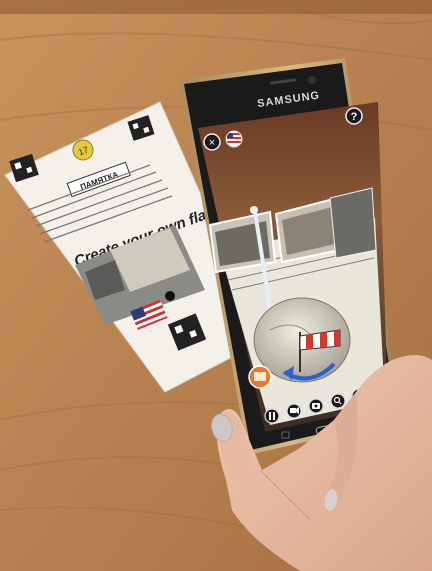 The height and width of the screenshot is (571, 432). What do you see at coordinates (234, 139) in the screenshot?
I see `language-flag-button` at bounding box center [234, 139].